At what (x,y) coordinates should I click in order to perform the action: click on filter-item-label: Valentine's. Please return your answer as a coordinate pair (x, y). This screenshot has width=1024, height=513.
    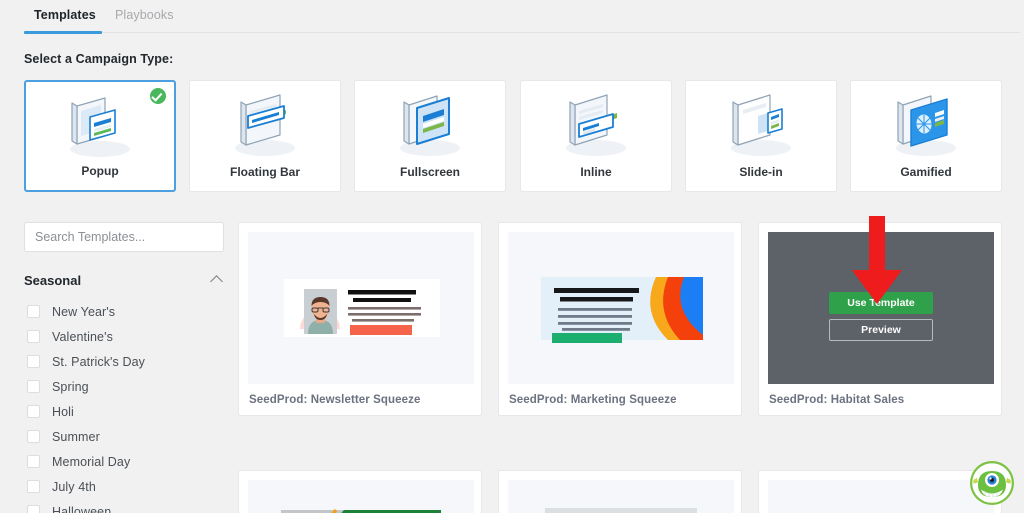
    Looking at the image, I should click on (82, 336).